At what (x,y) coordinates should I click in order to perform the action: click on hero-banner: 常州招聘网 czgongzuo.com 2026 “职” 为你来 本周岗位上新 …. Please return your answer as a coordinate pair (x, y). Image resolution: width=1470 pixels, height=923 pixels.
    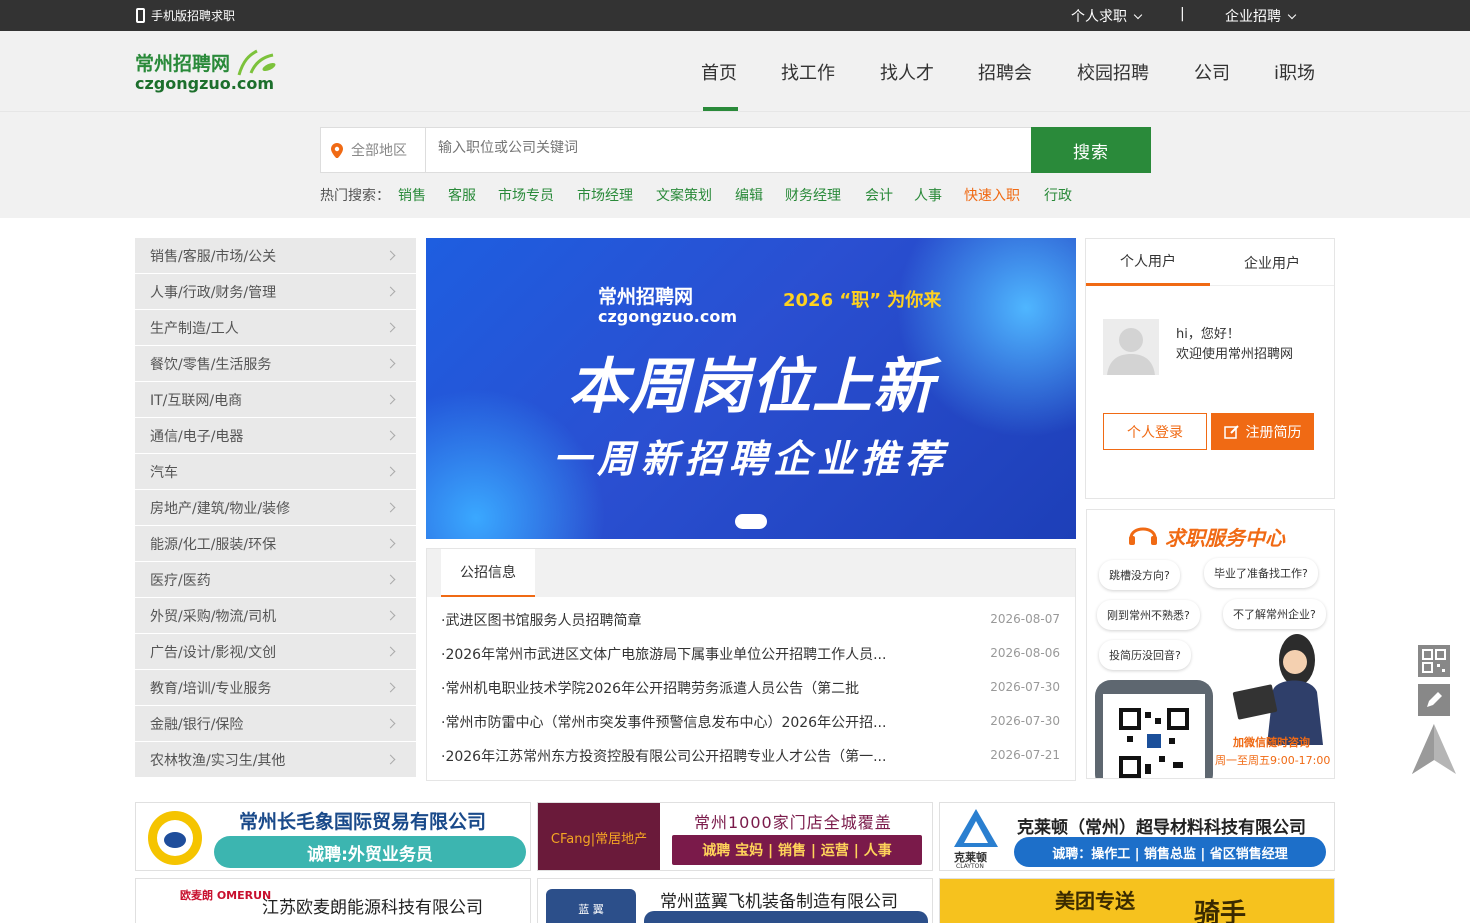
    Looking at the image, I should click on (751, 388).